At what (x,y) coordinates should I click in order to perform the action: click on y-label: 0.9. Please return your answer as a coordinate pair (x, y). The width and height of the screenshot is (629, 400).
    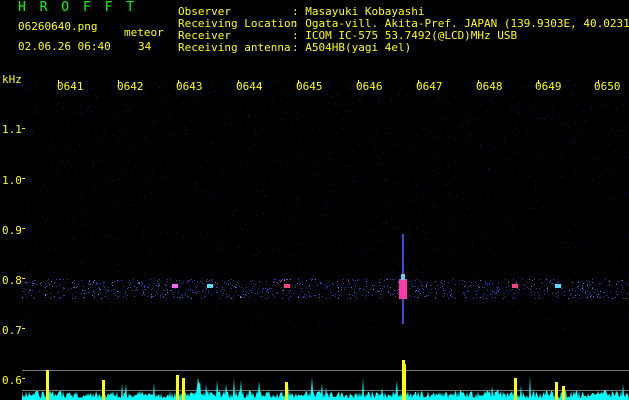
    Looking at the image, I should click on (12, 230).